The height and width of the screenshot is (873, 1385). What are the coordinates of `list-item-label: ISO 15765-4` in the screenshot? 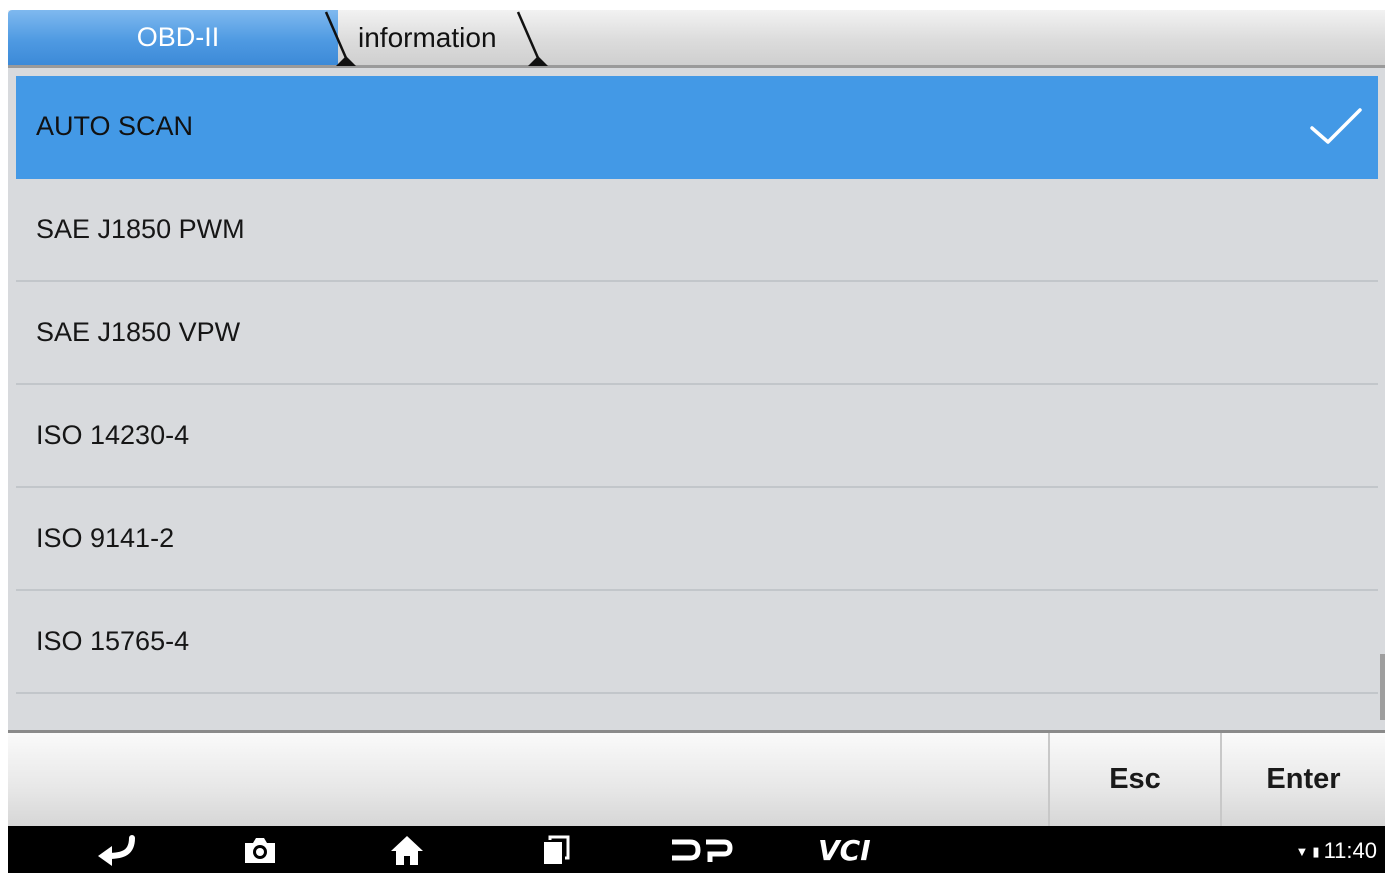 It's located at (113, 641).